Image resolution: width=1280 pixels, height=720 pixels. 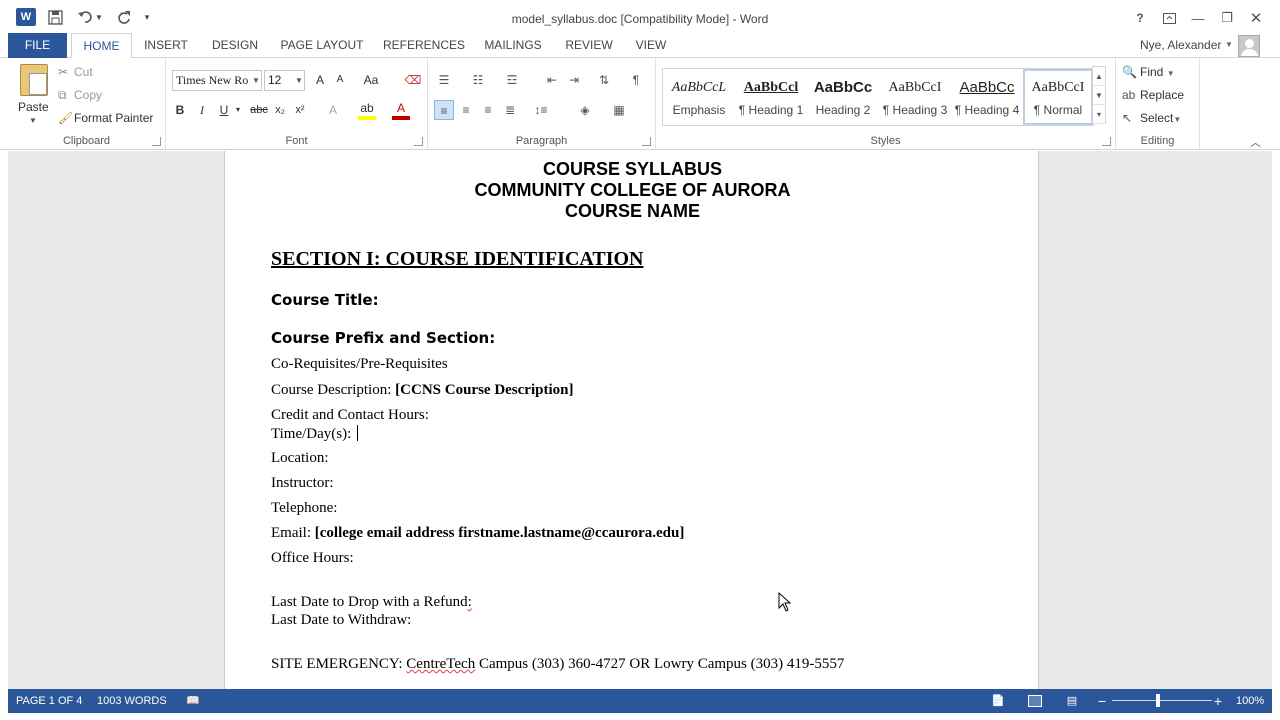 What do you see at coordinates (513, 45) in the screenshot?
I see `tab-mailings: MAILINGS` at bounding box center [513, 45].